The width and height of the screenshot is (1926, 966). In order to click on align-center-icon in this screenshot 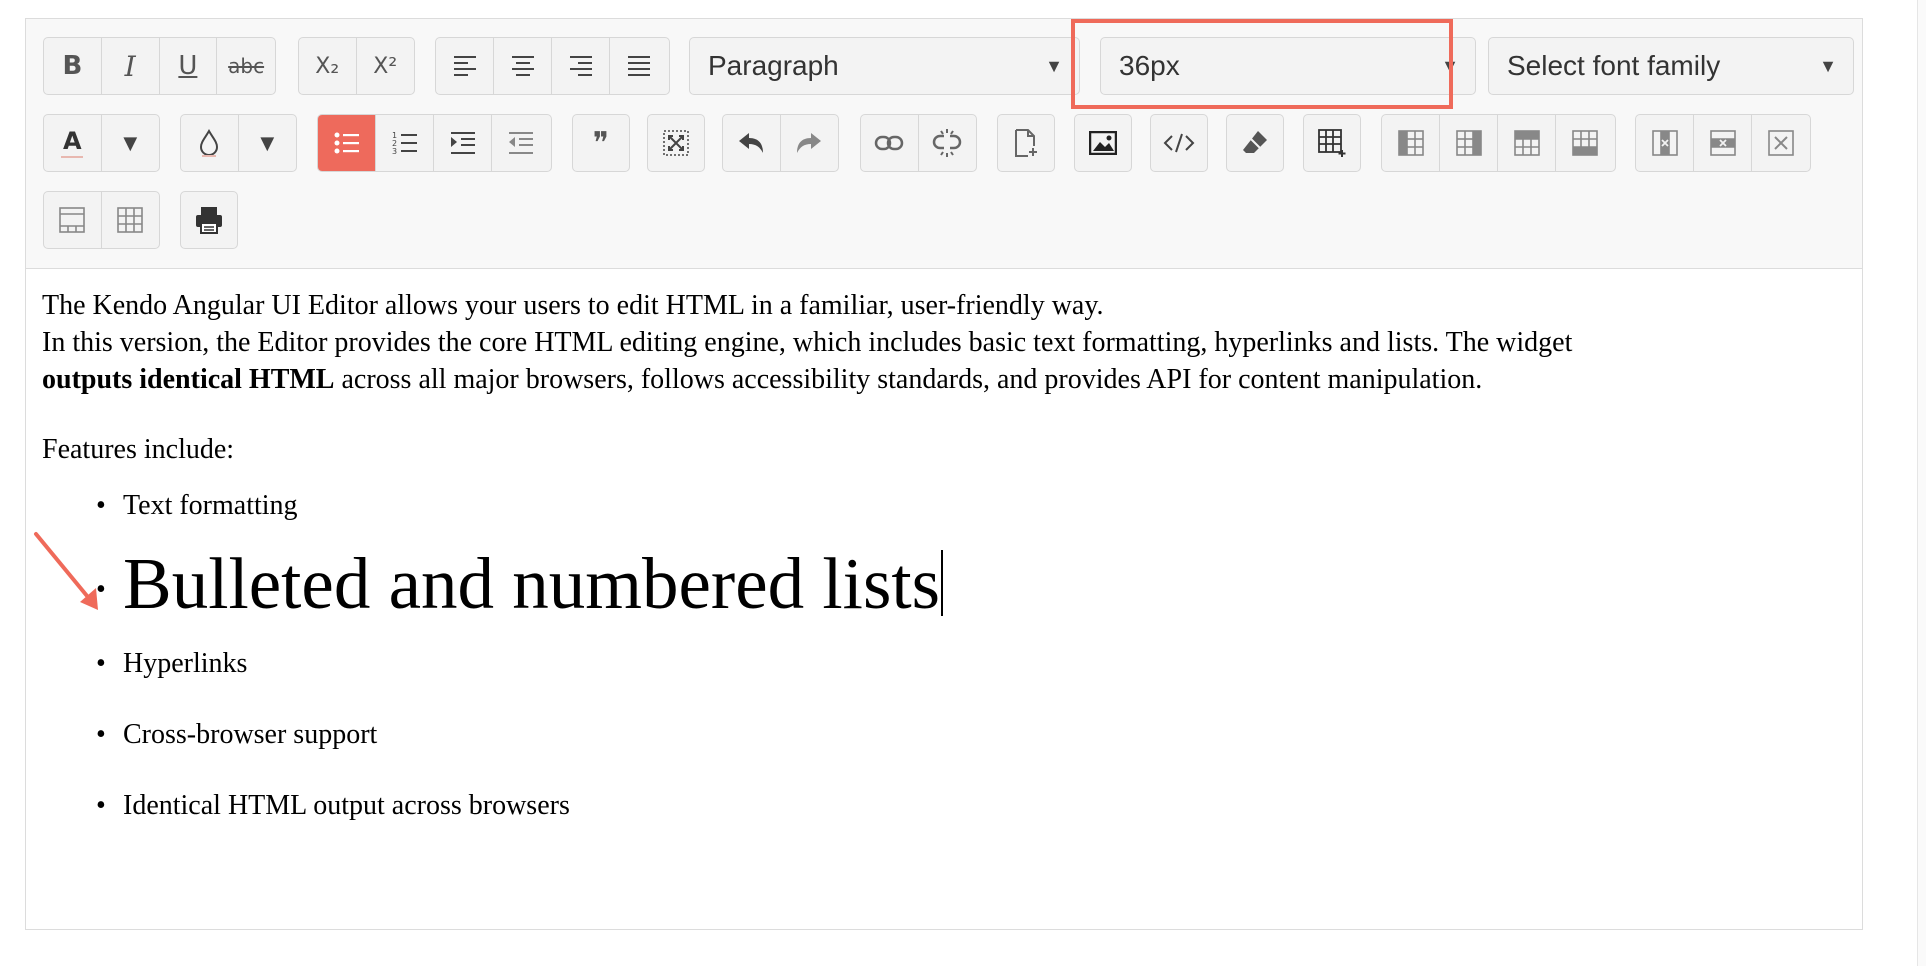, I will do `click(522, 66)`.